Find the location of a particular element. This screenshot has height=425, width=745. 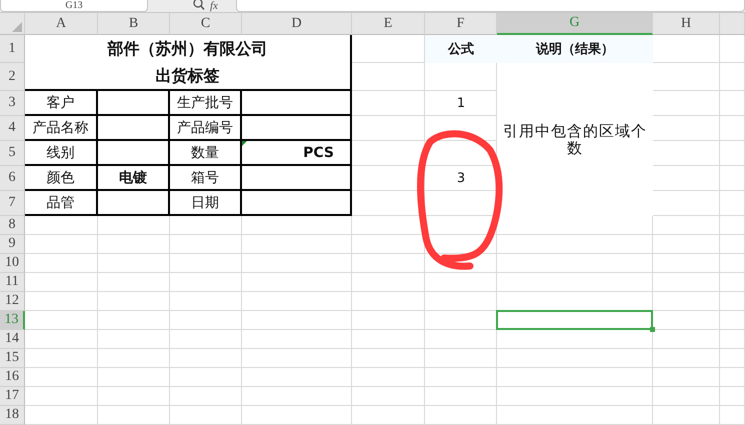

row-header: 10 is located at coordinates (12, 263).